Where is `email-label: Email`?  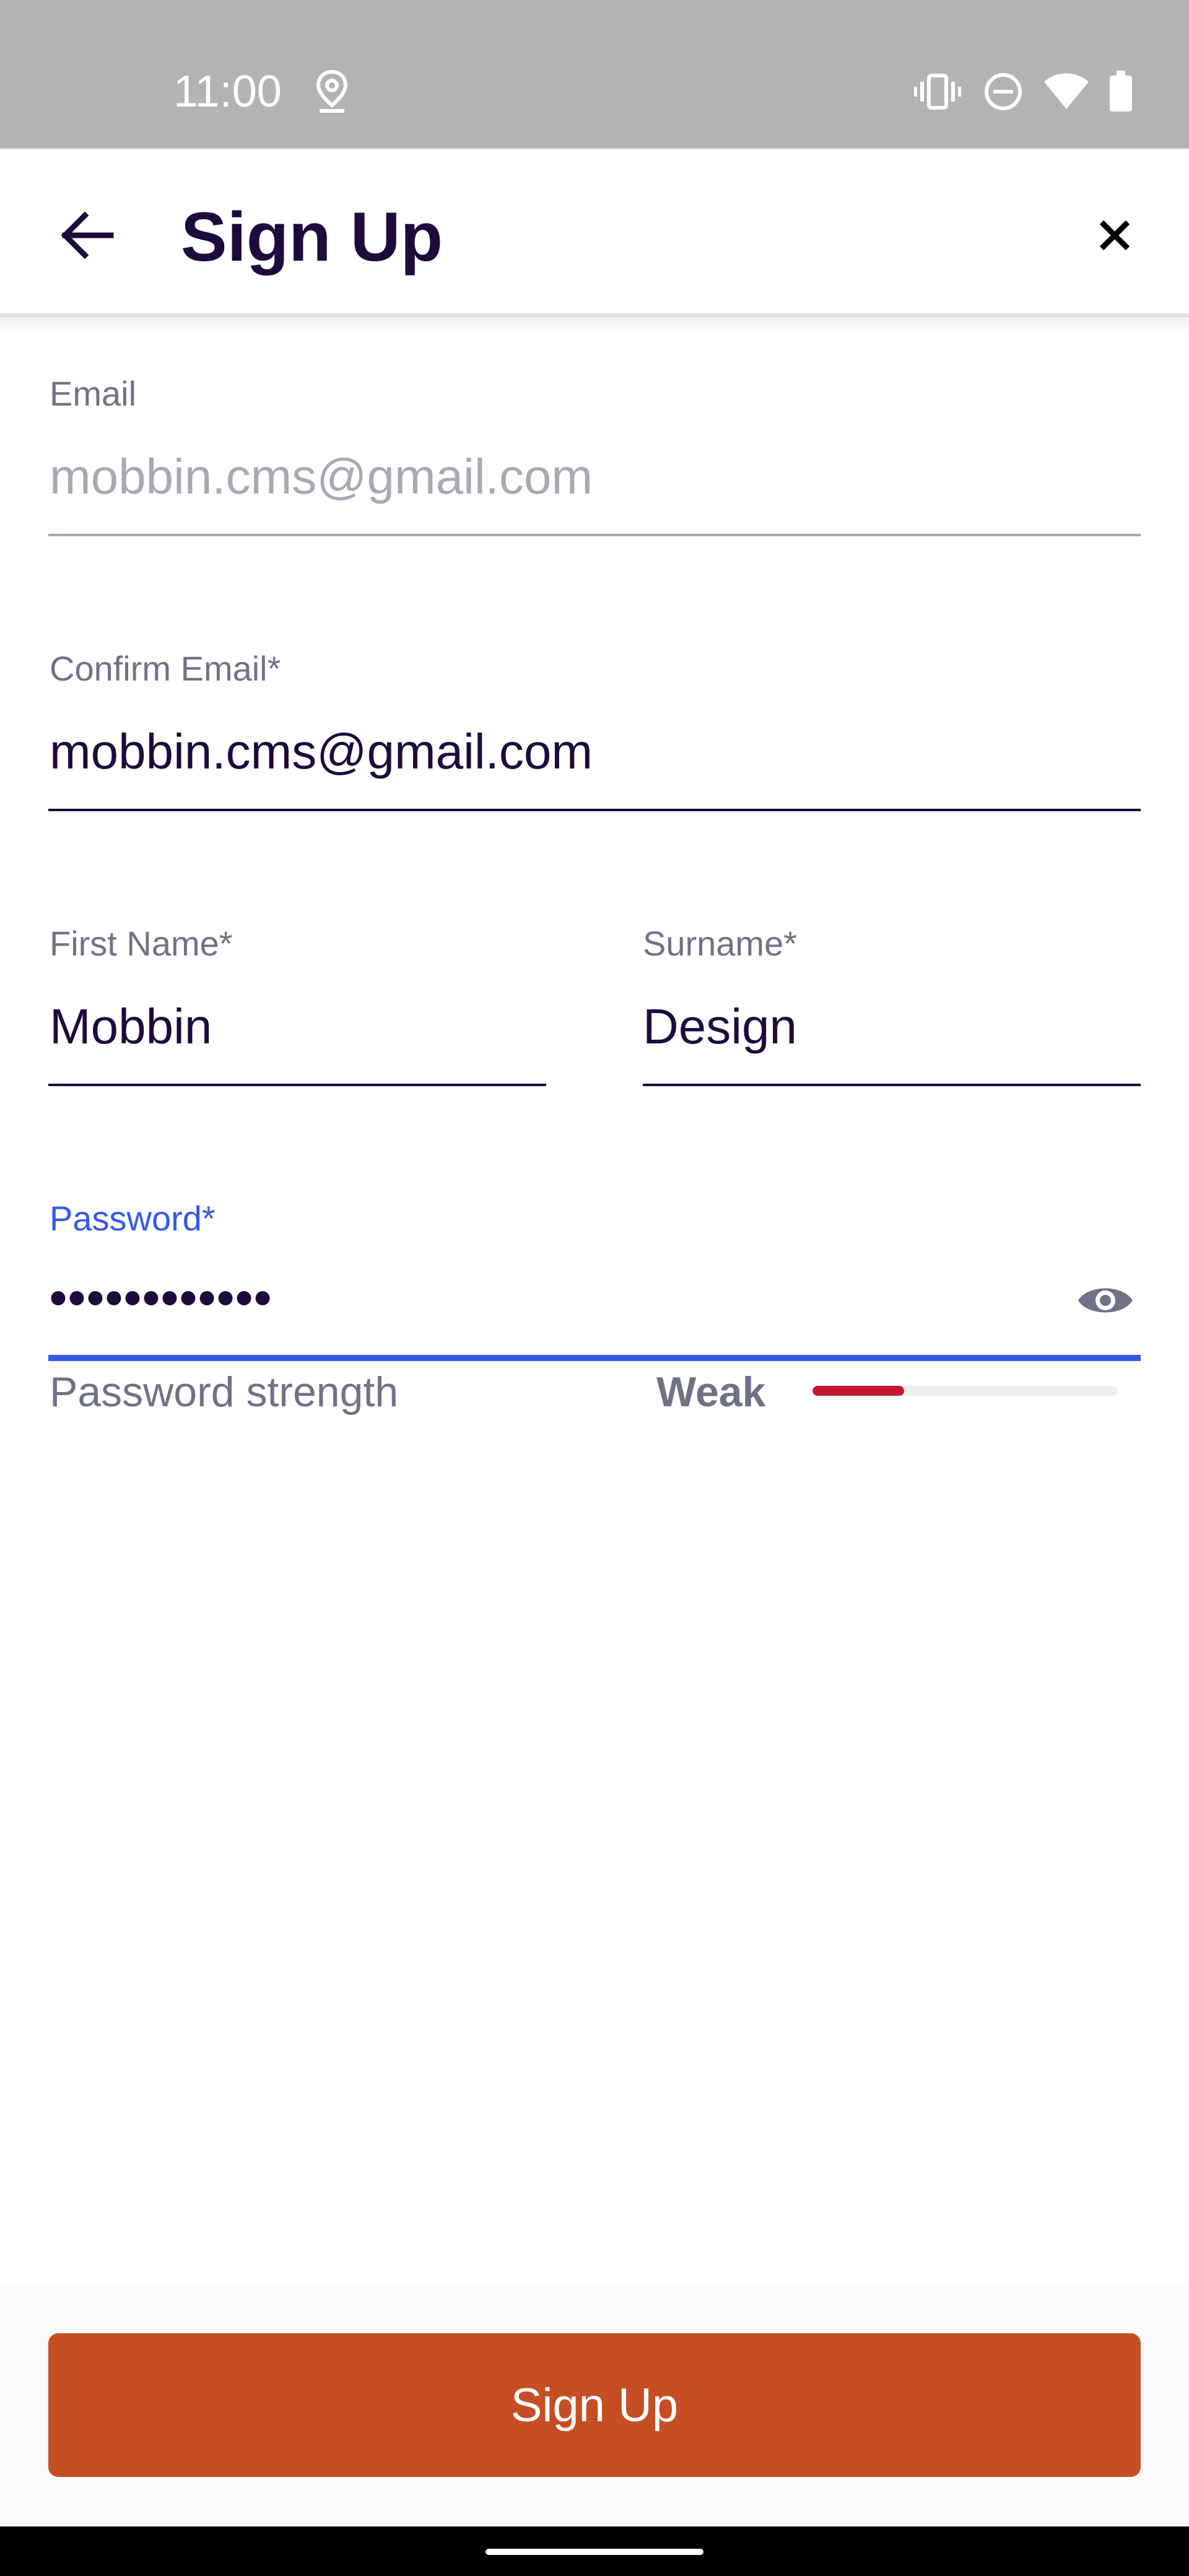 email-label: Email is located at coordinates (93, 393).